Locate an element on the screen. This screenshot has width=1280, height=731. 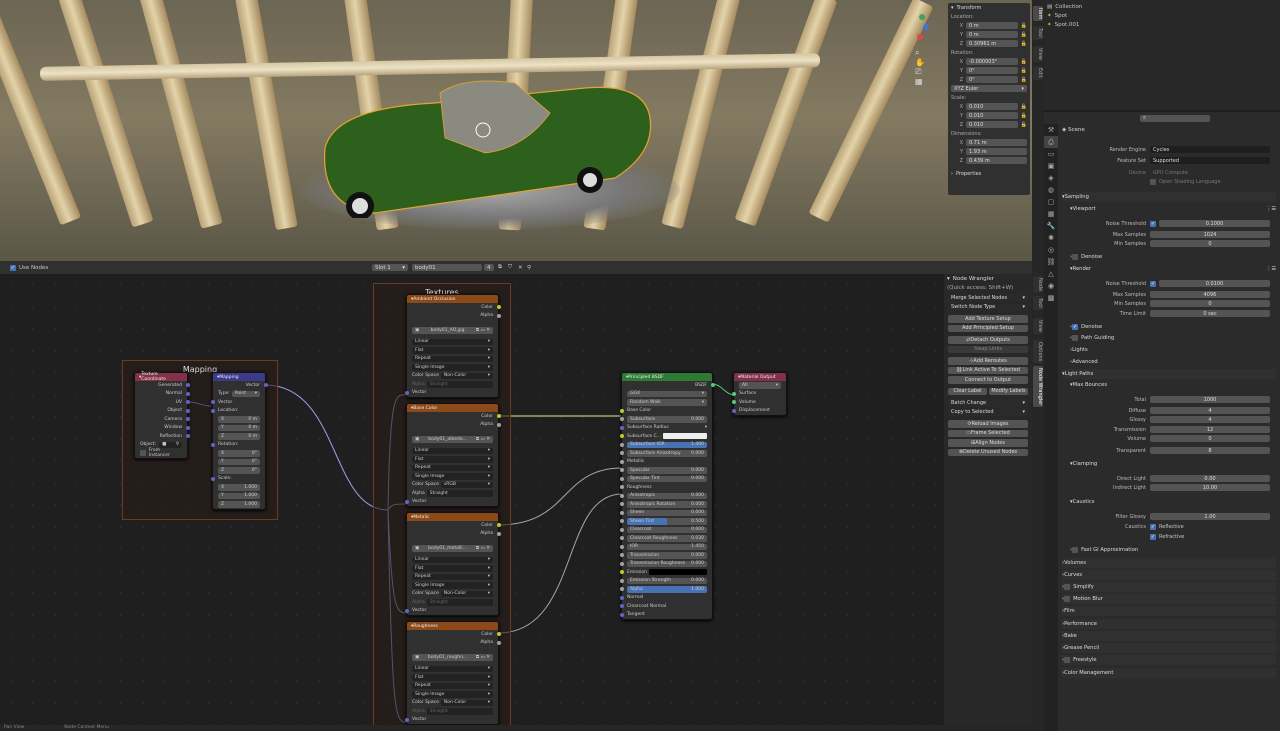
bsdf-field: Emission Strength 0.000 is located at coordinates (667, 580).